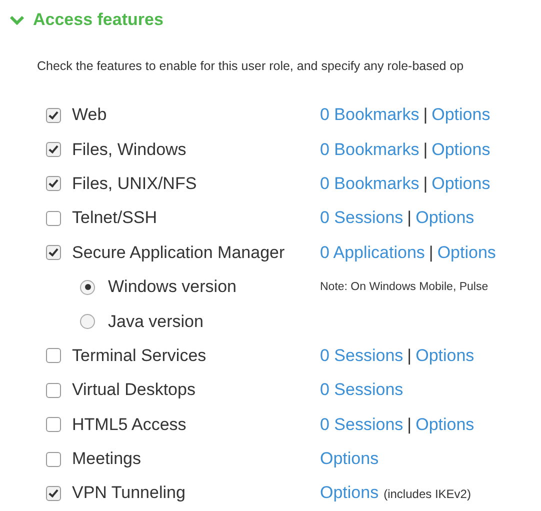 This screenshot has width=541, height=511. What do you see at coordinates (178, 252) in the screenshot?
I see `feature-label: Secure Application Manager` at bounding box center [178, 252].